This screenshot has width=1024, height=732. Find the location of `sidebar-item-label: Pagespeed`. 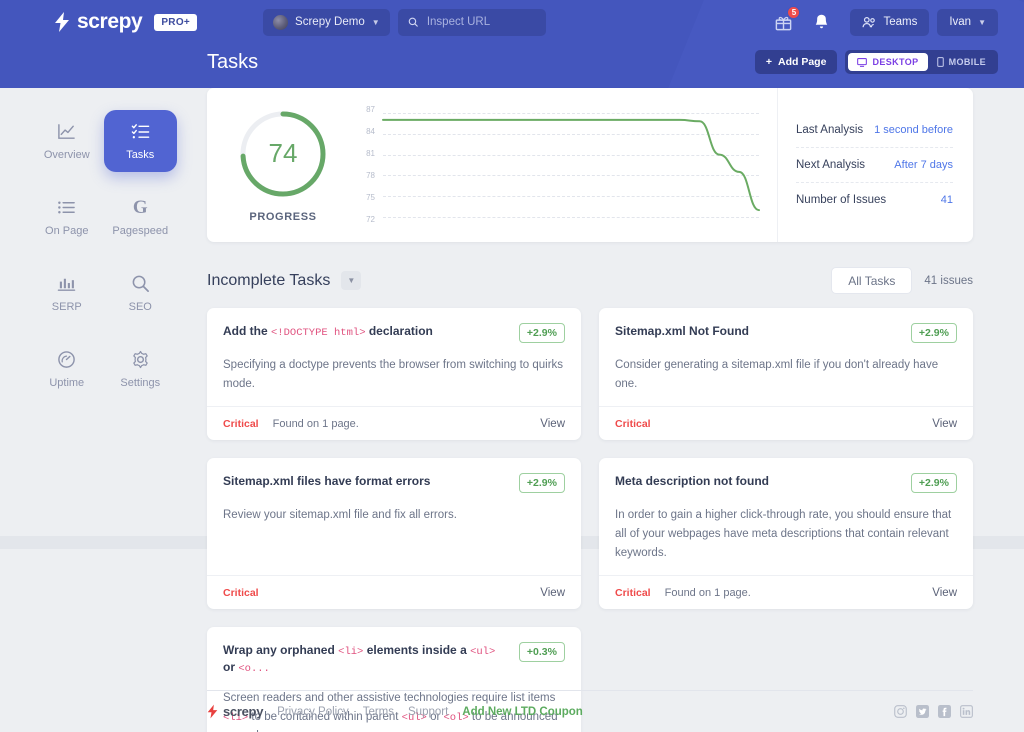

sidebar-item-label: Pagespeed is located at coordinates (140, 230).